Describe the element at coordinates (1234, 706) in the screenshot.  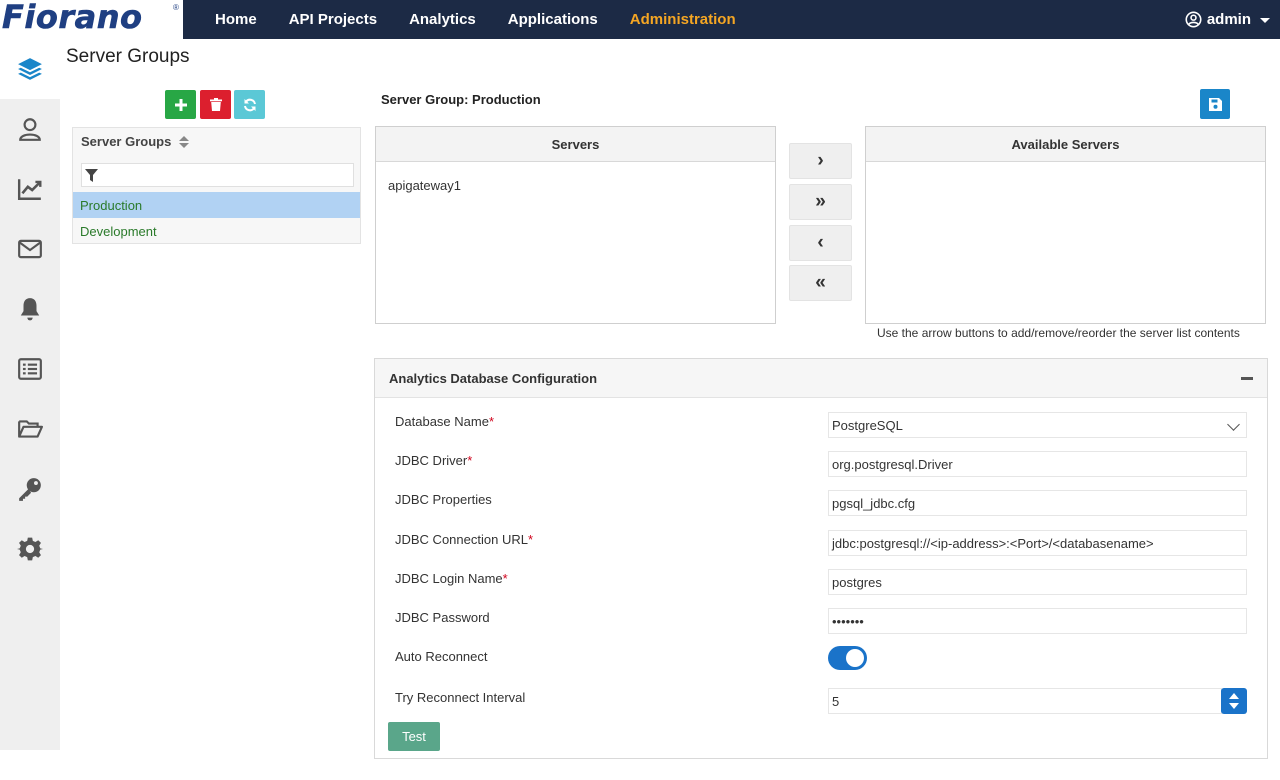
I see `stepper-down-icon` at that location.